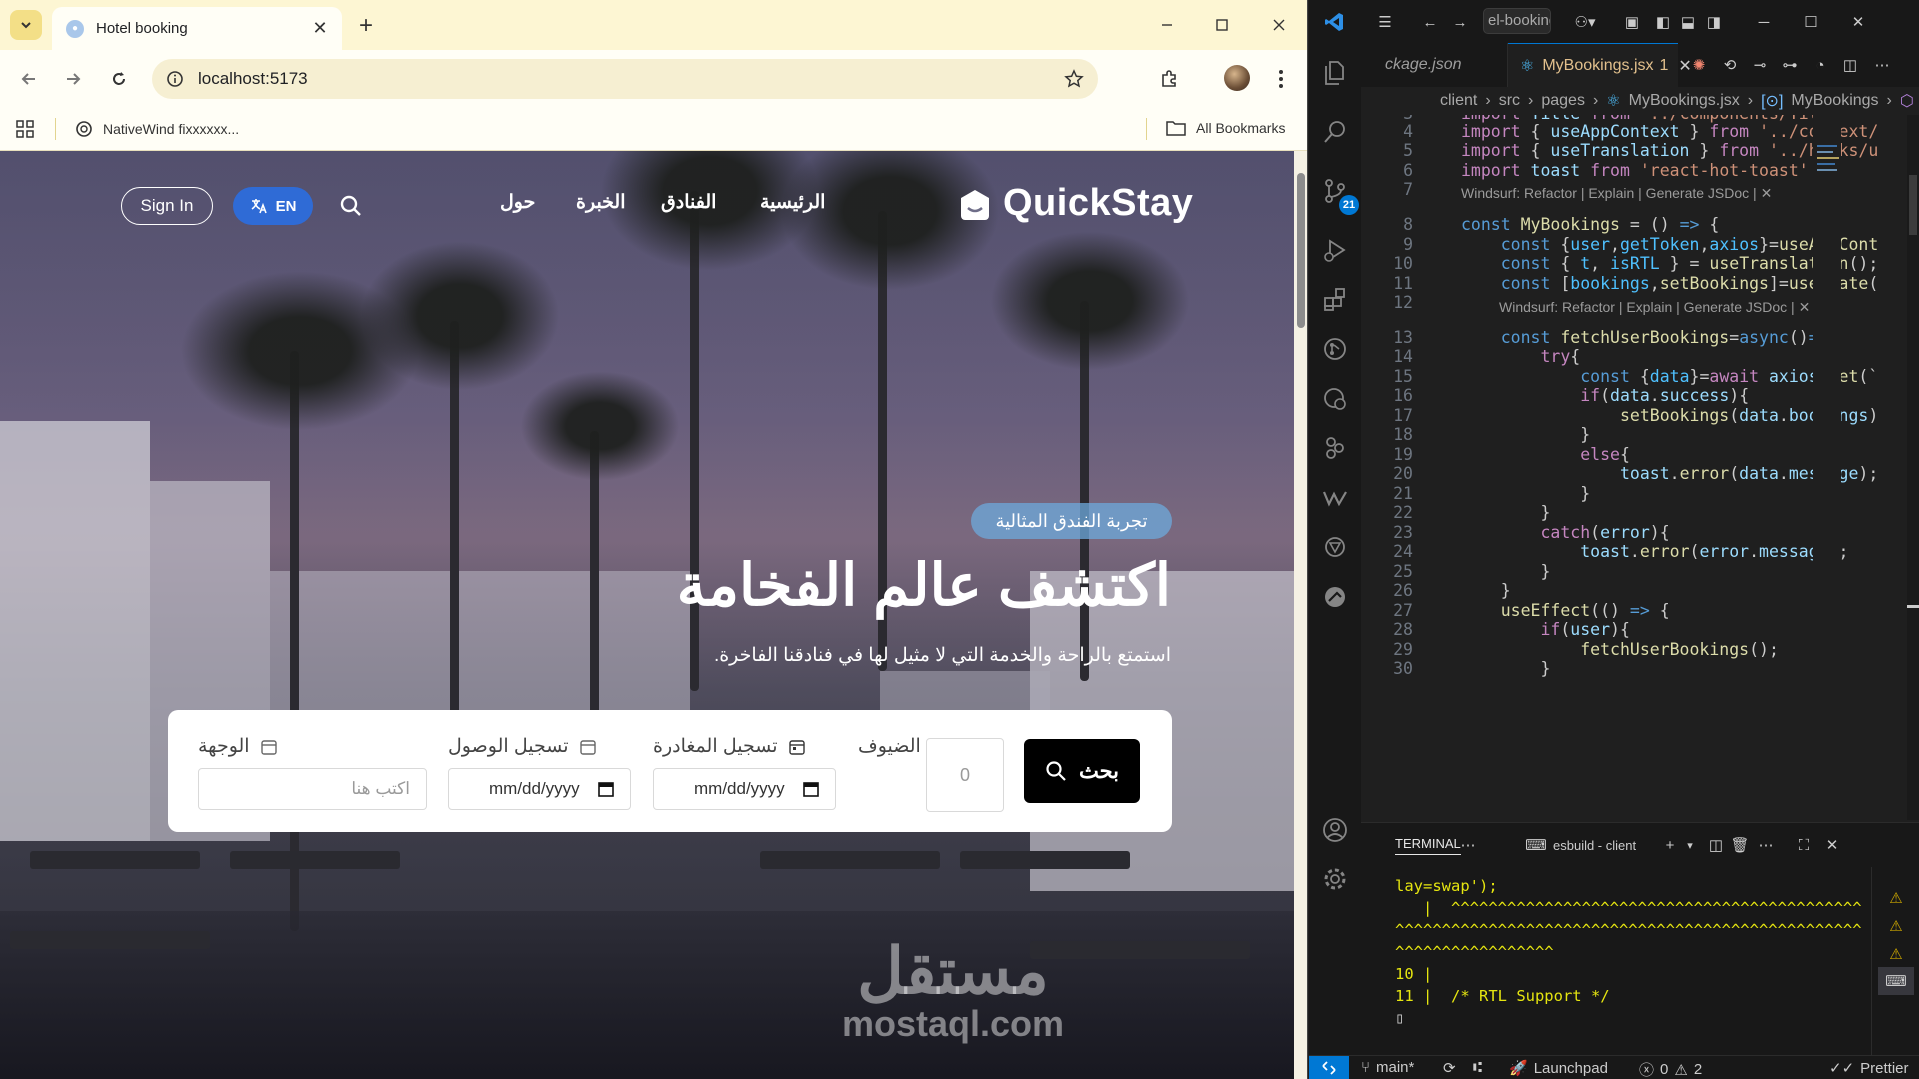  What do you see at coordinates (1730, 65) in the screenshot?
I see `compare-changes-icon: ⟲` at bounding box center [1730, 65].